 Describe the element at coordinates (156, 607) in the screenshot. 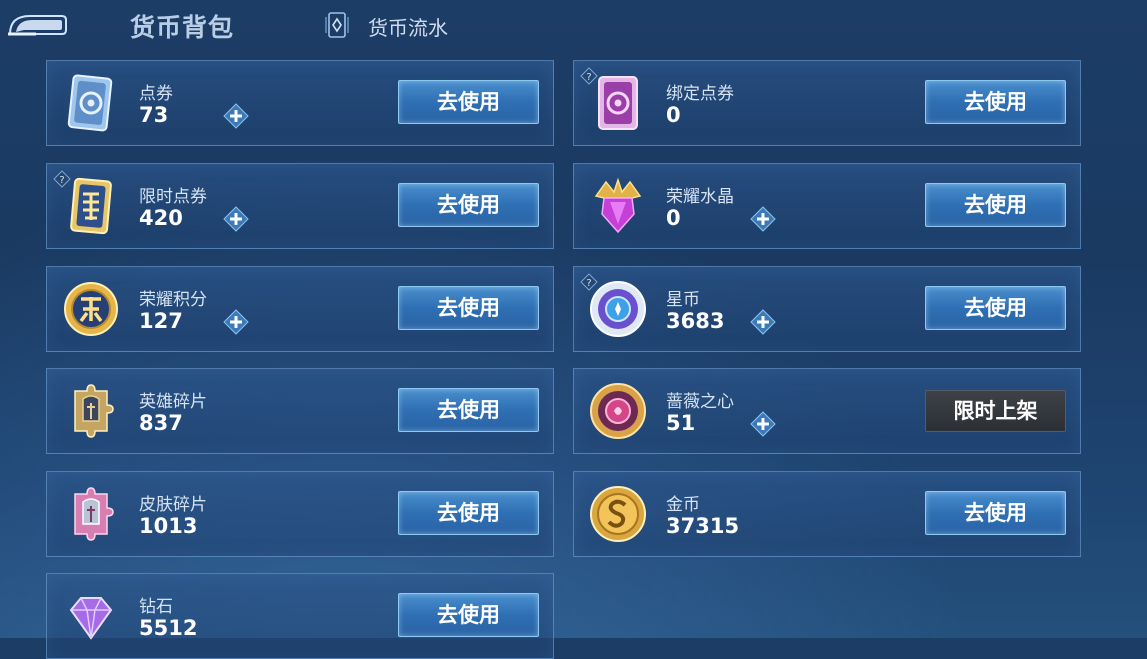

I see `currency-name: 钻石` at that location.